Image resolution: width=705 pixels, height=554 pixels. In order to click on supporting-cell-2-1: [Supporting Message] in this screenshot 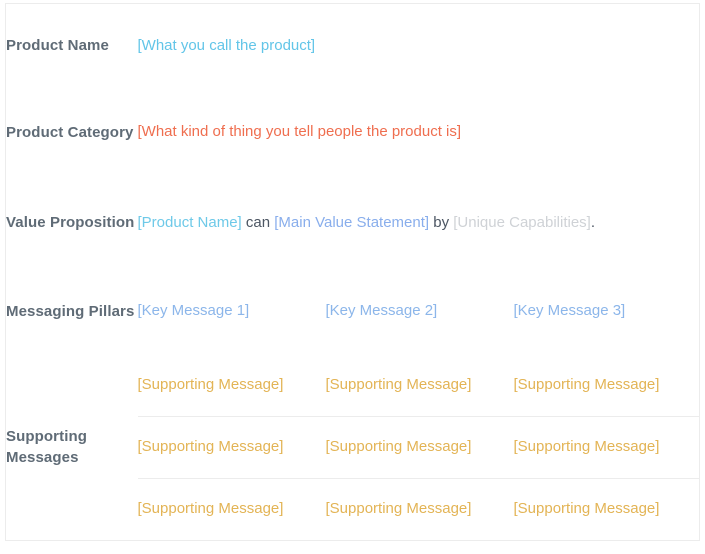, I will do `click(231, 447)`.